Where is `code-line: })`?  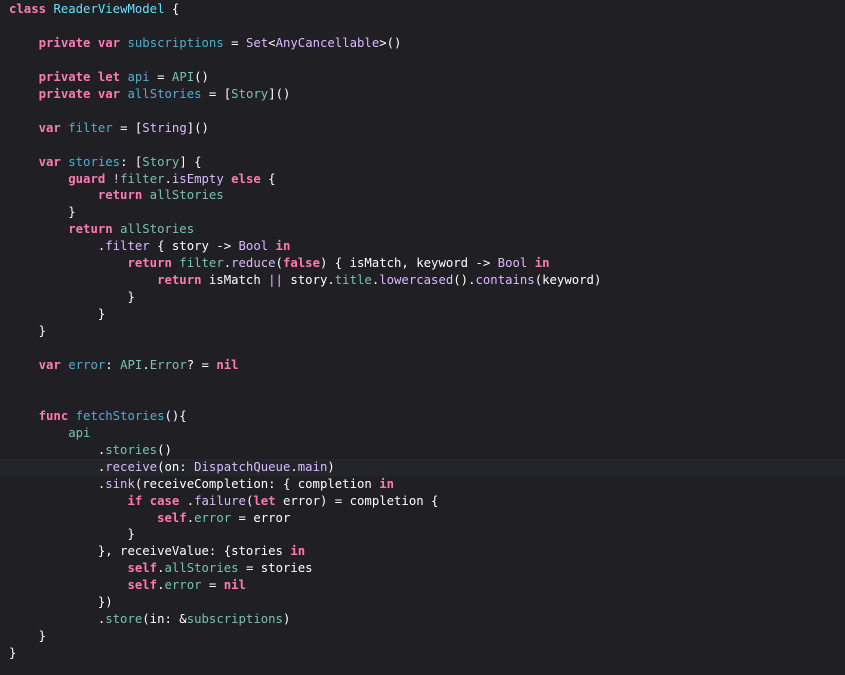
code-line: }) is located at coordinates (422, 602).